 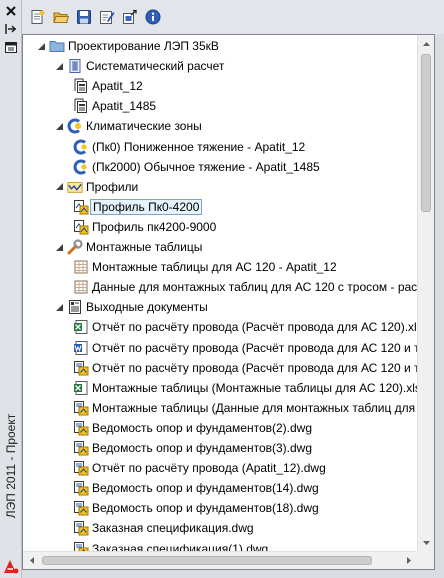 I want to click on tree-node-label: Ведомость опор и фундаментов(3).dwg, so click(x=202, y=448).